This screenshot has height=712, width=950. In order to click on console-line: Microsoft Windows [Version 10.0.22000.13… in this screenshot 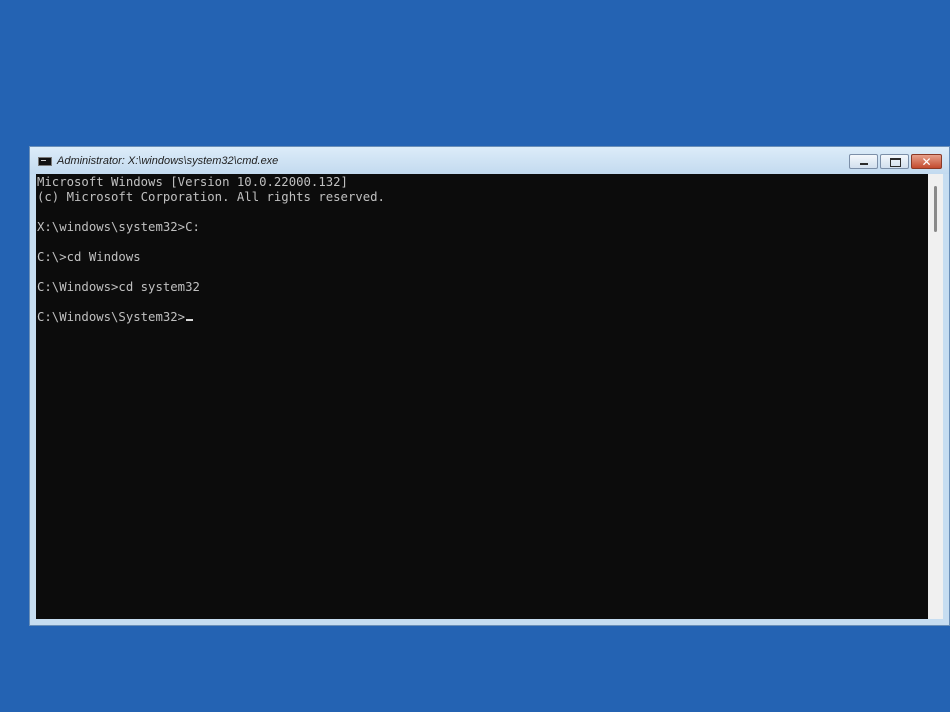, I will do `click(192, 182)`.